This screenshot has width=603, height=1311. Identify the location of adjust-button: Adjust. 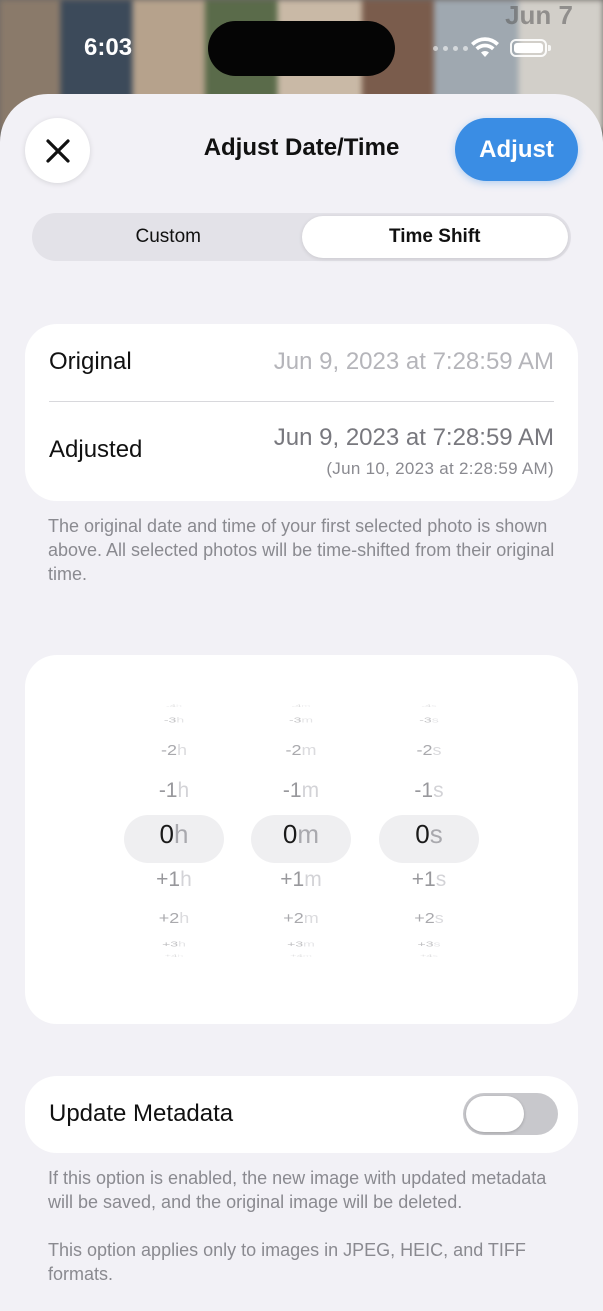
(516, 149).